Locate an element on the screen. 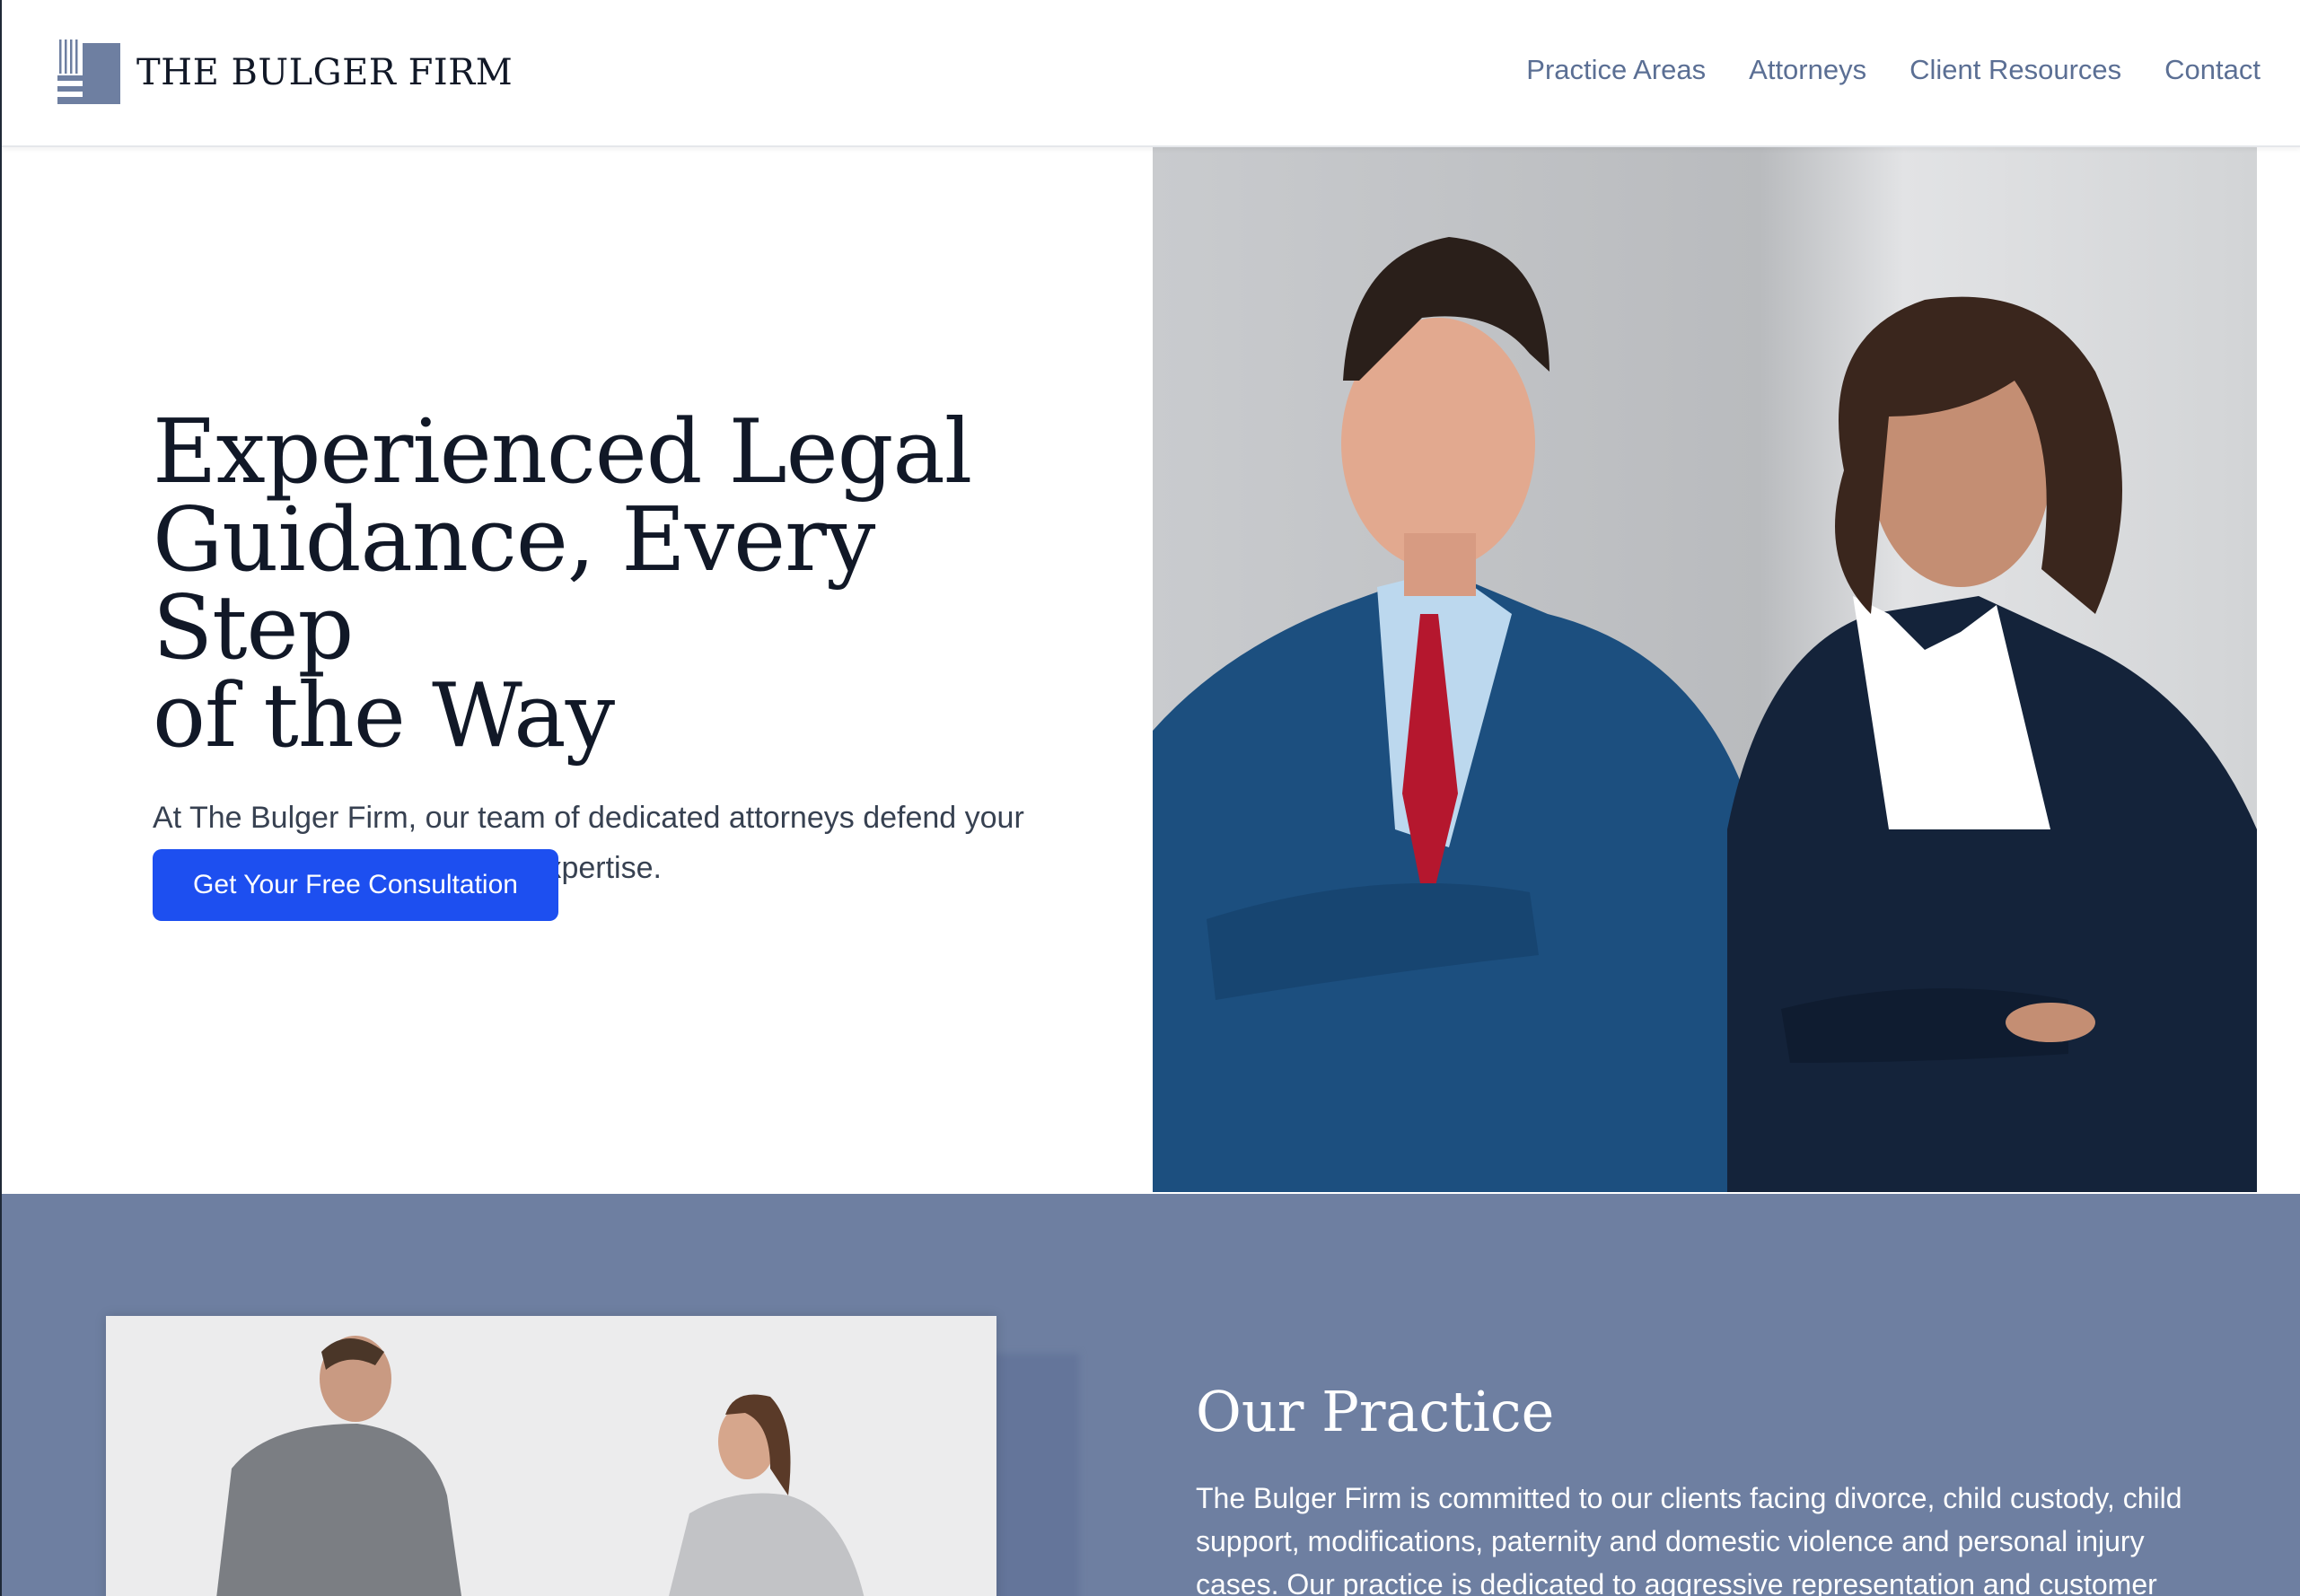  couple-illustration is located at coordinates (551, 1456).